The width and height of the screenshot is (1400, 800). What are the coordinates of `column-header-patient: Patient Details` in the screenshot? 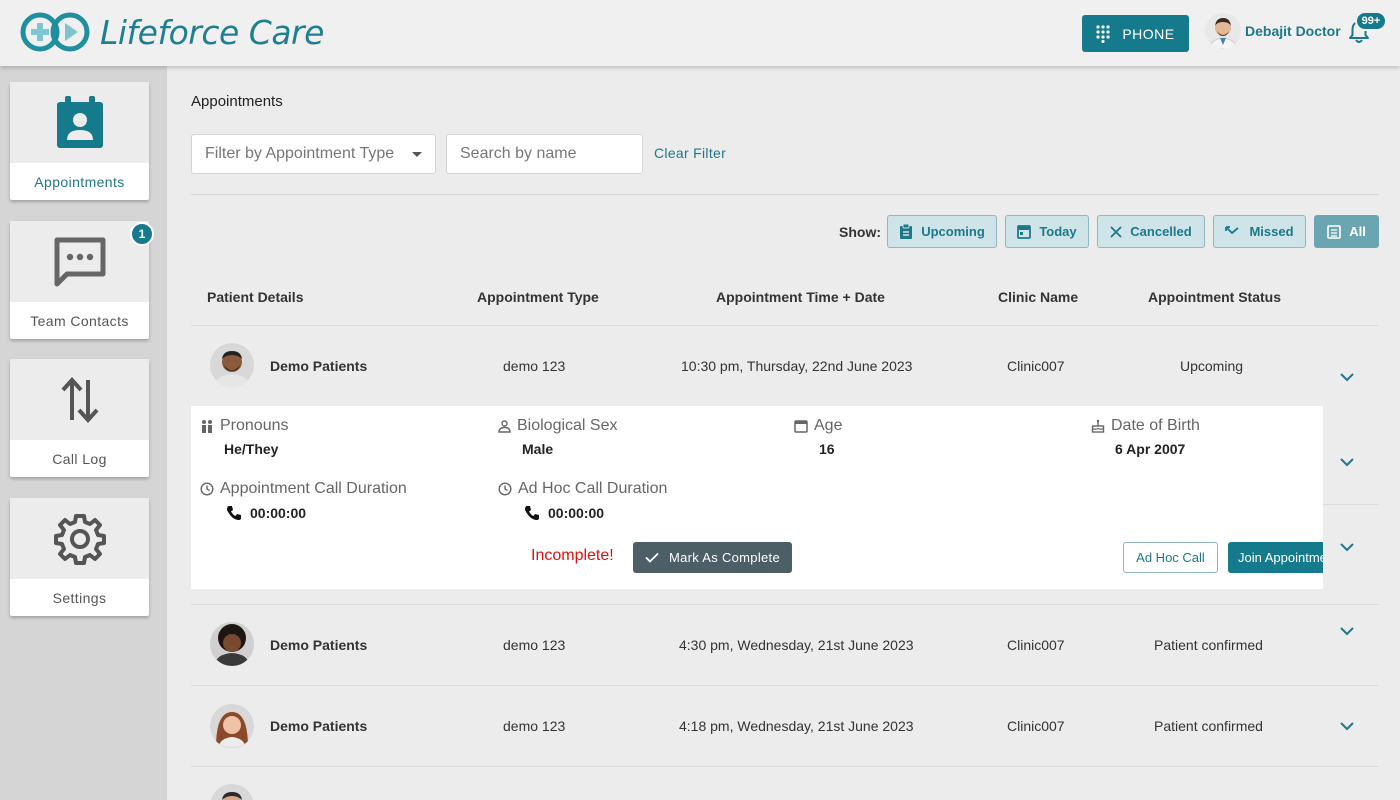 It's located at (255, 297).